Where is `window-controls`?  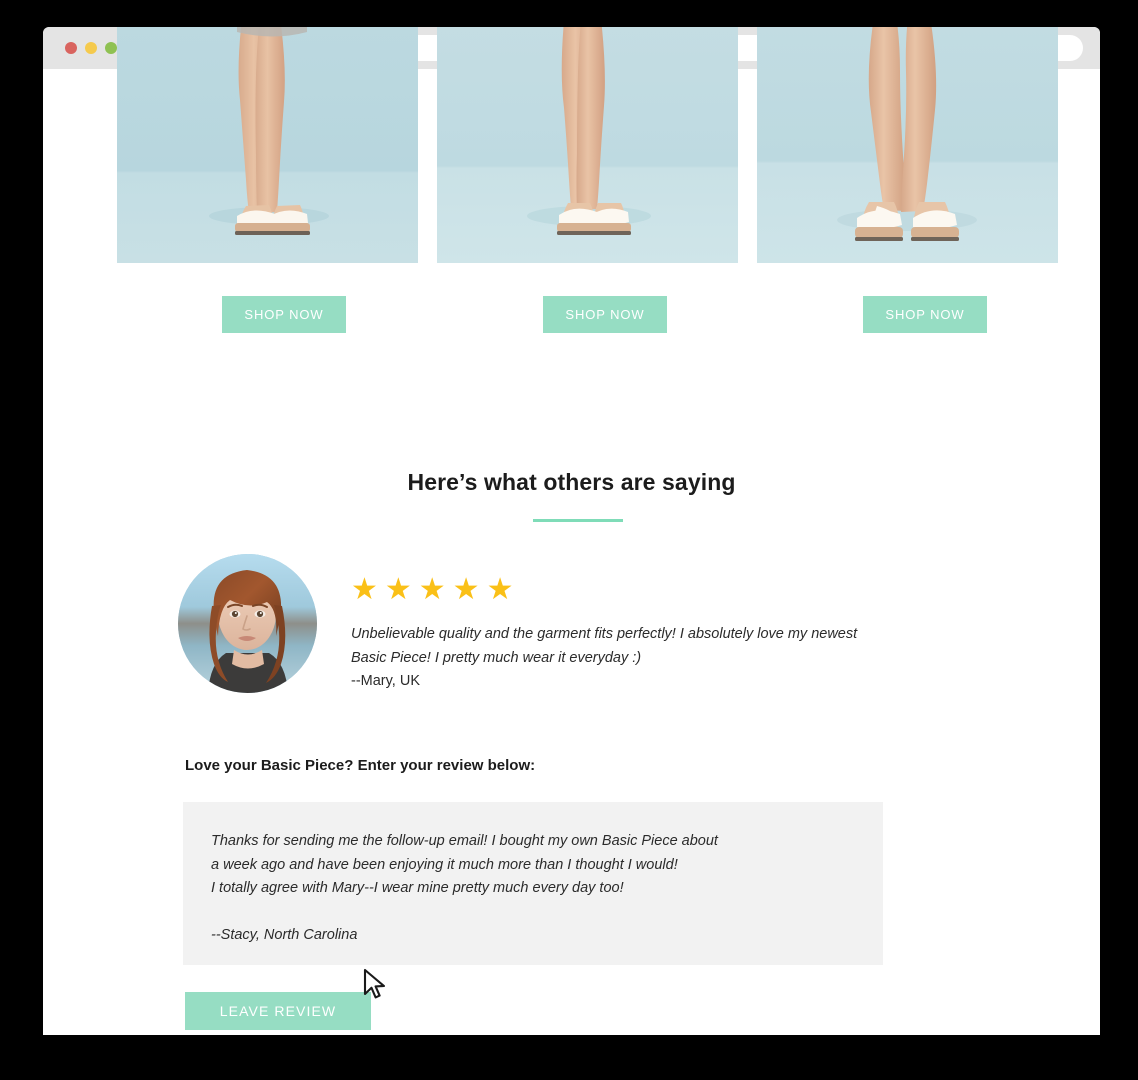 window-controls is located at coordinates (91, 48).